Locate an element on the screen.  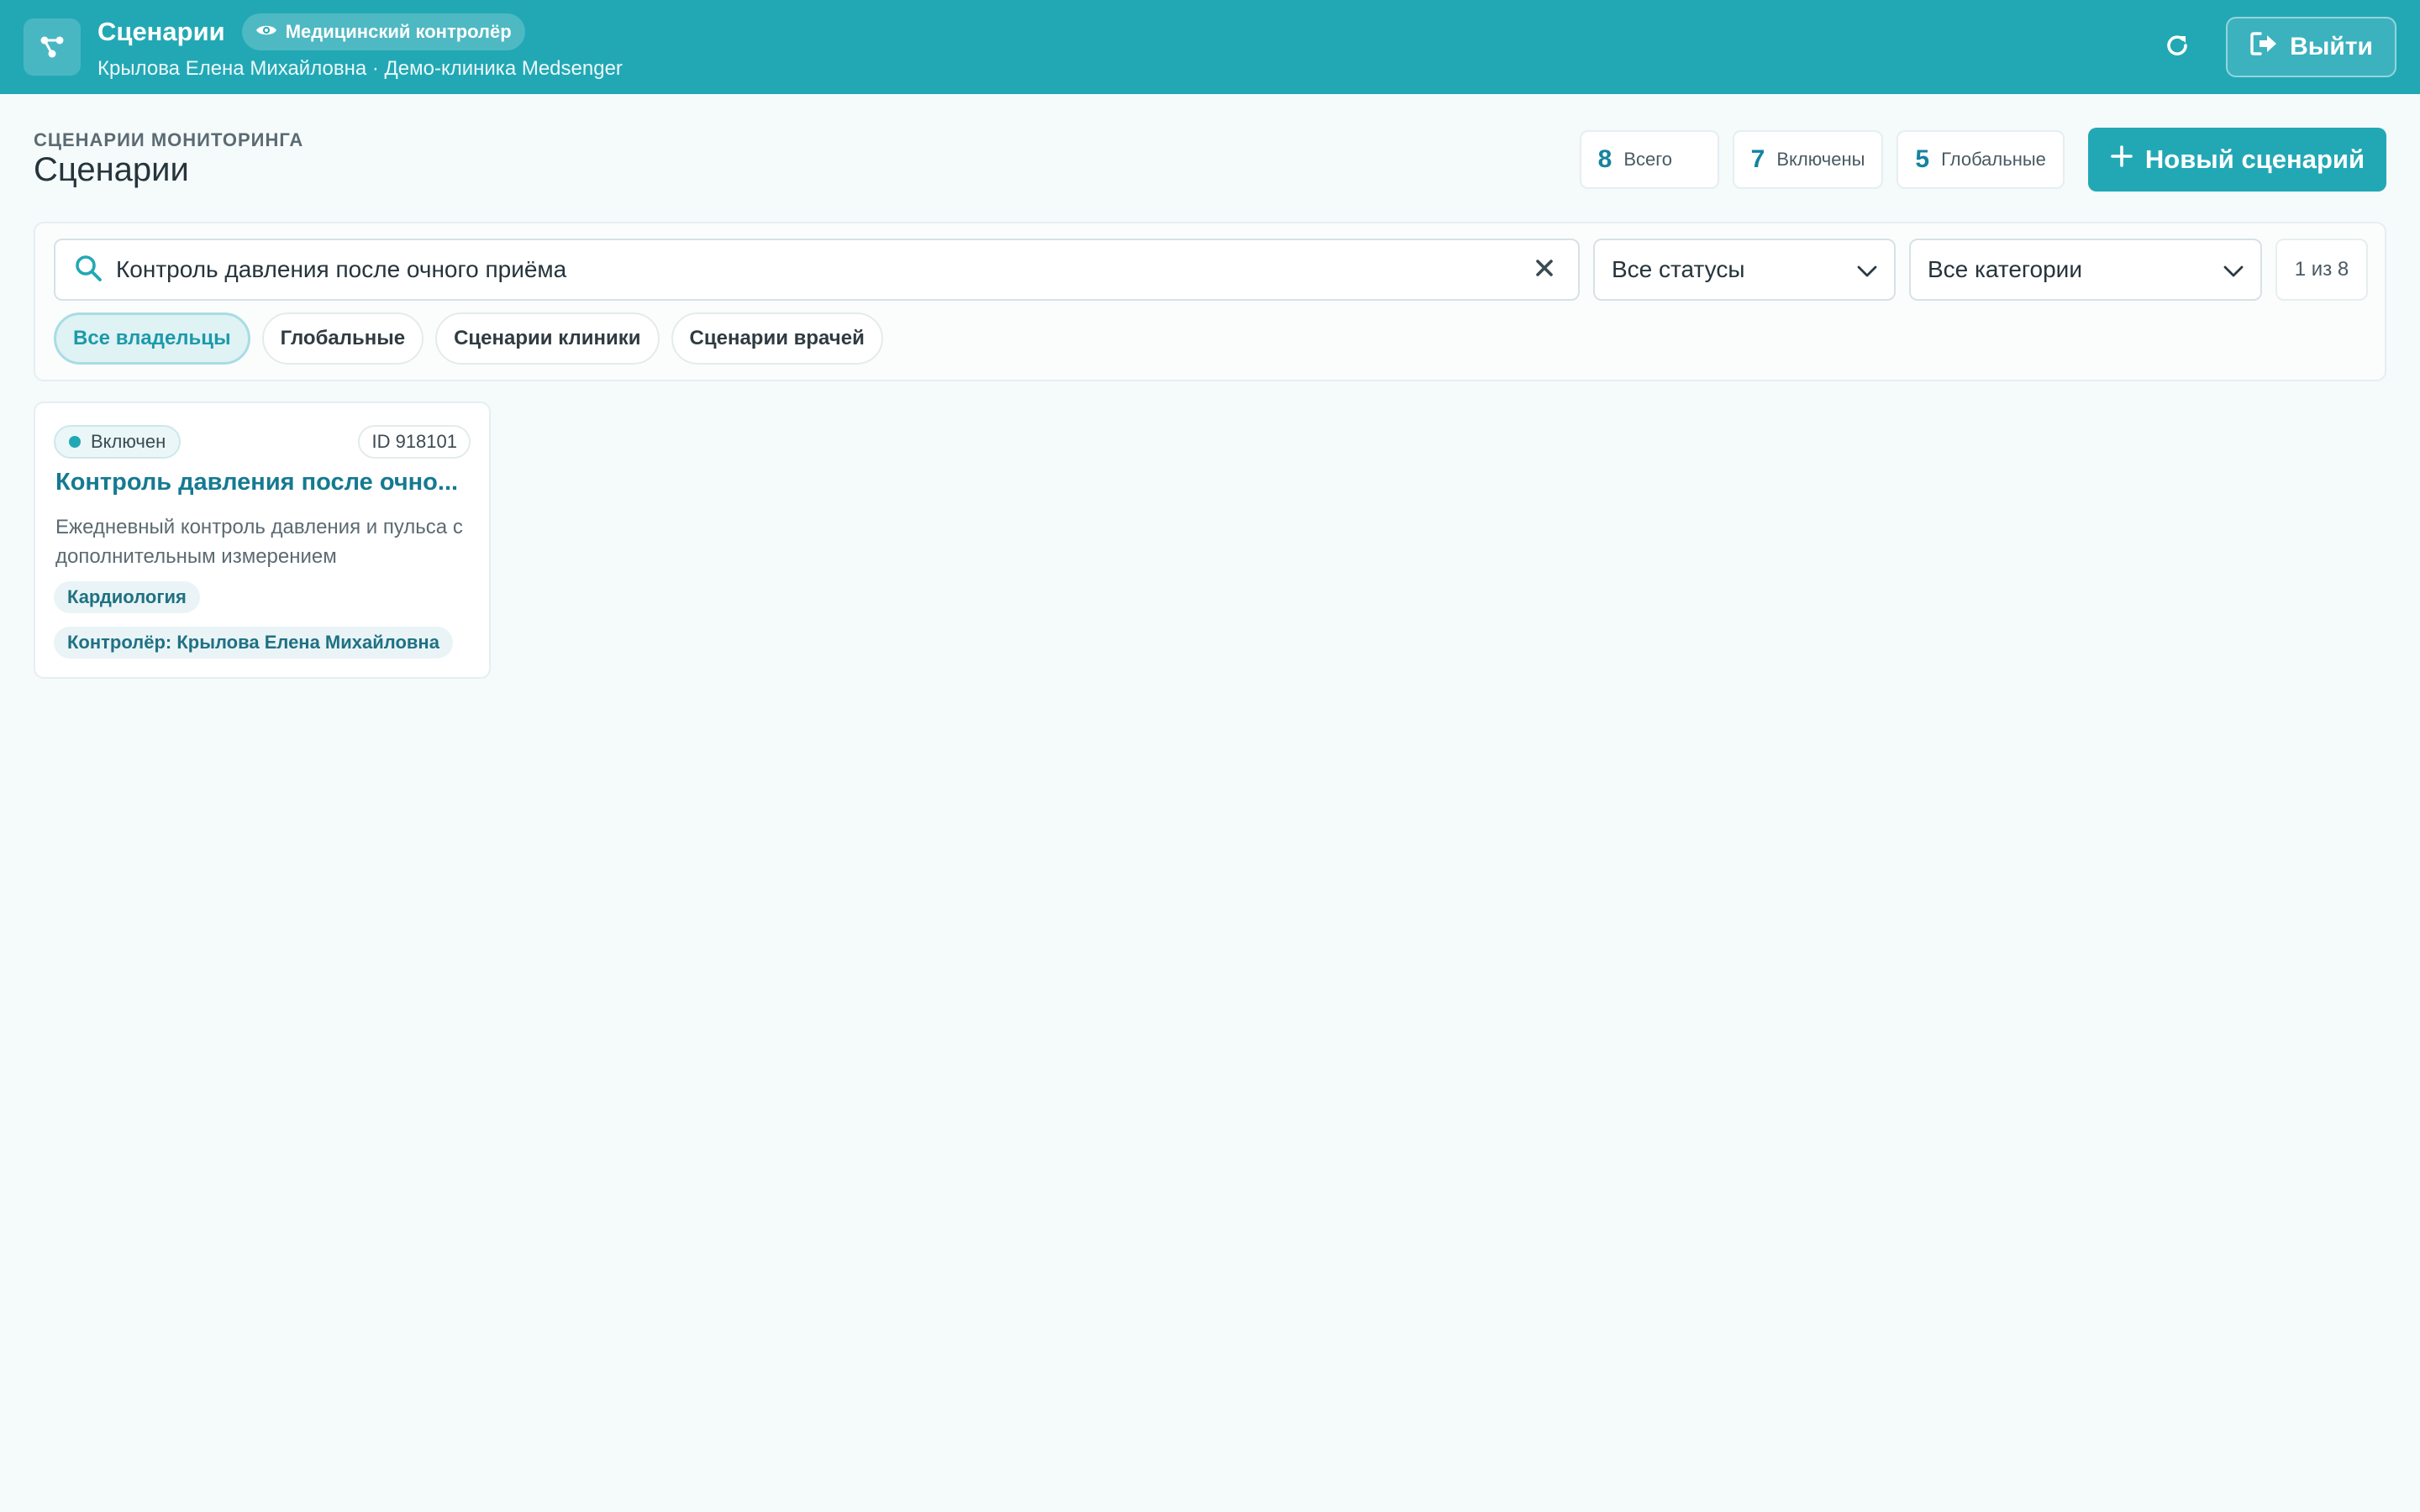
stat-total-label: Всего is located at coordinates (1648, 159).